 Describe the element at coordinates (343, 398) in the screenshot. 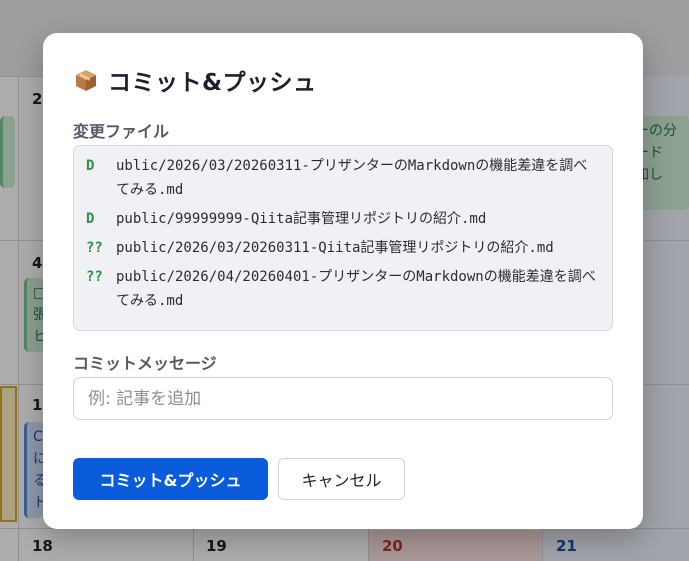

I see `commit-message-input` at that location.